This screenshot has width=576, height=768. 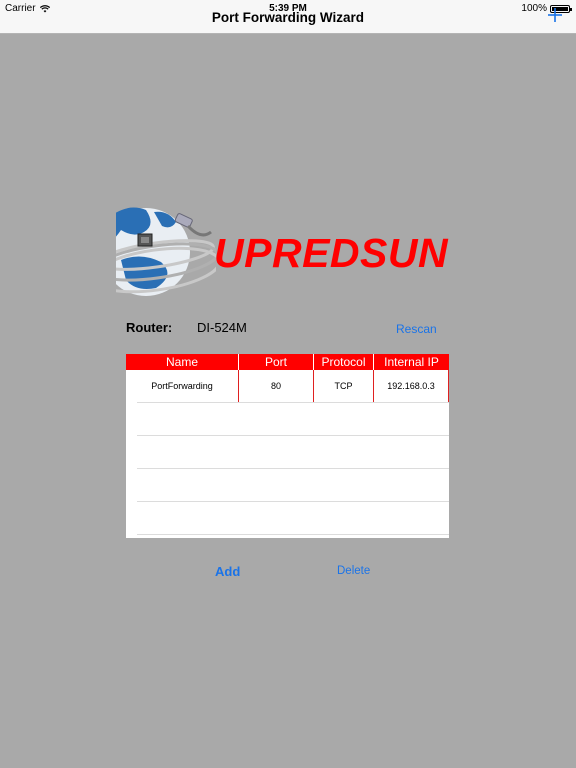 I want to click on add-button: Add, so click(x=227, y=571).